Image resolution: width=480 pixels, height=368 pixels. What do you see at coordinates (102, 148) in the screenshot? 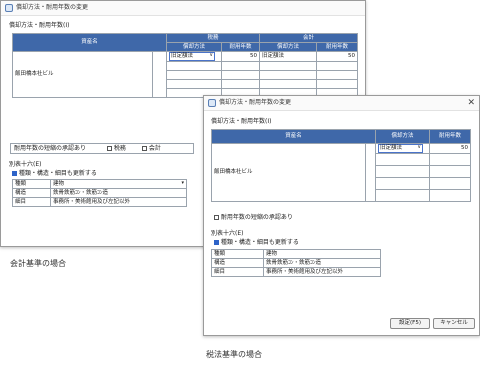
I see `shorten-approval-box: 耐用年数の短縮の承認あり 税務 会計` at bounding box center [102, 148].